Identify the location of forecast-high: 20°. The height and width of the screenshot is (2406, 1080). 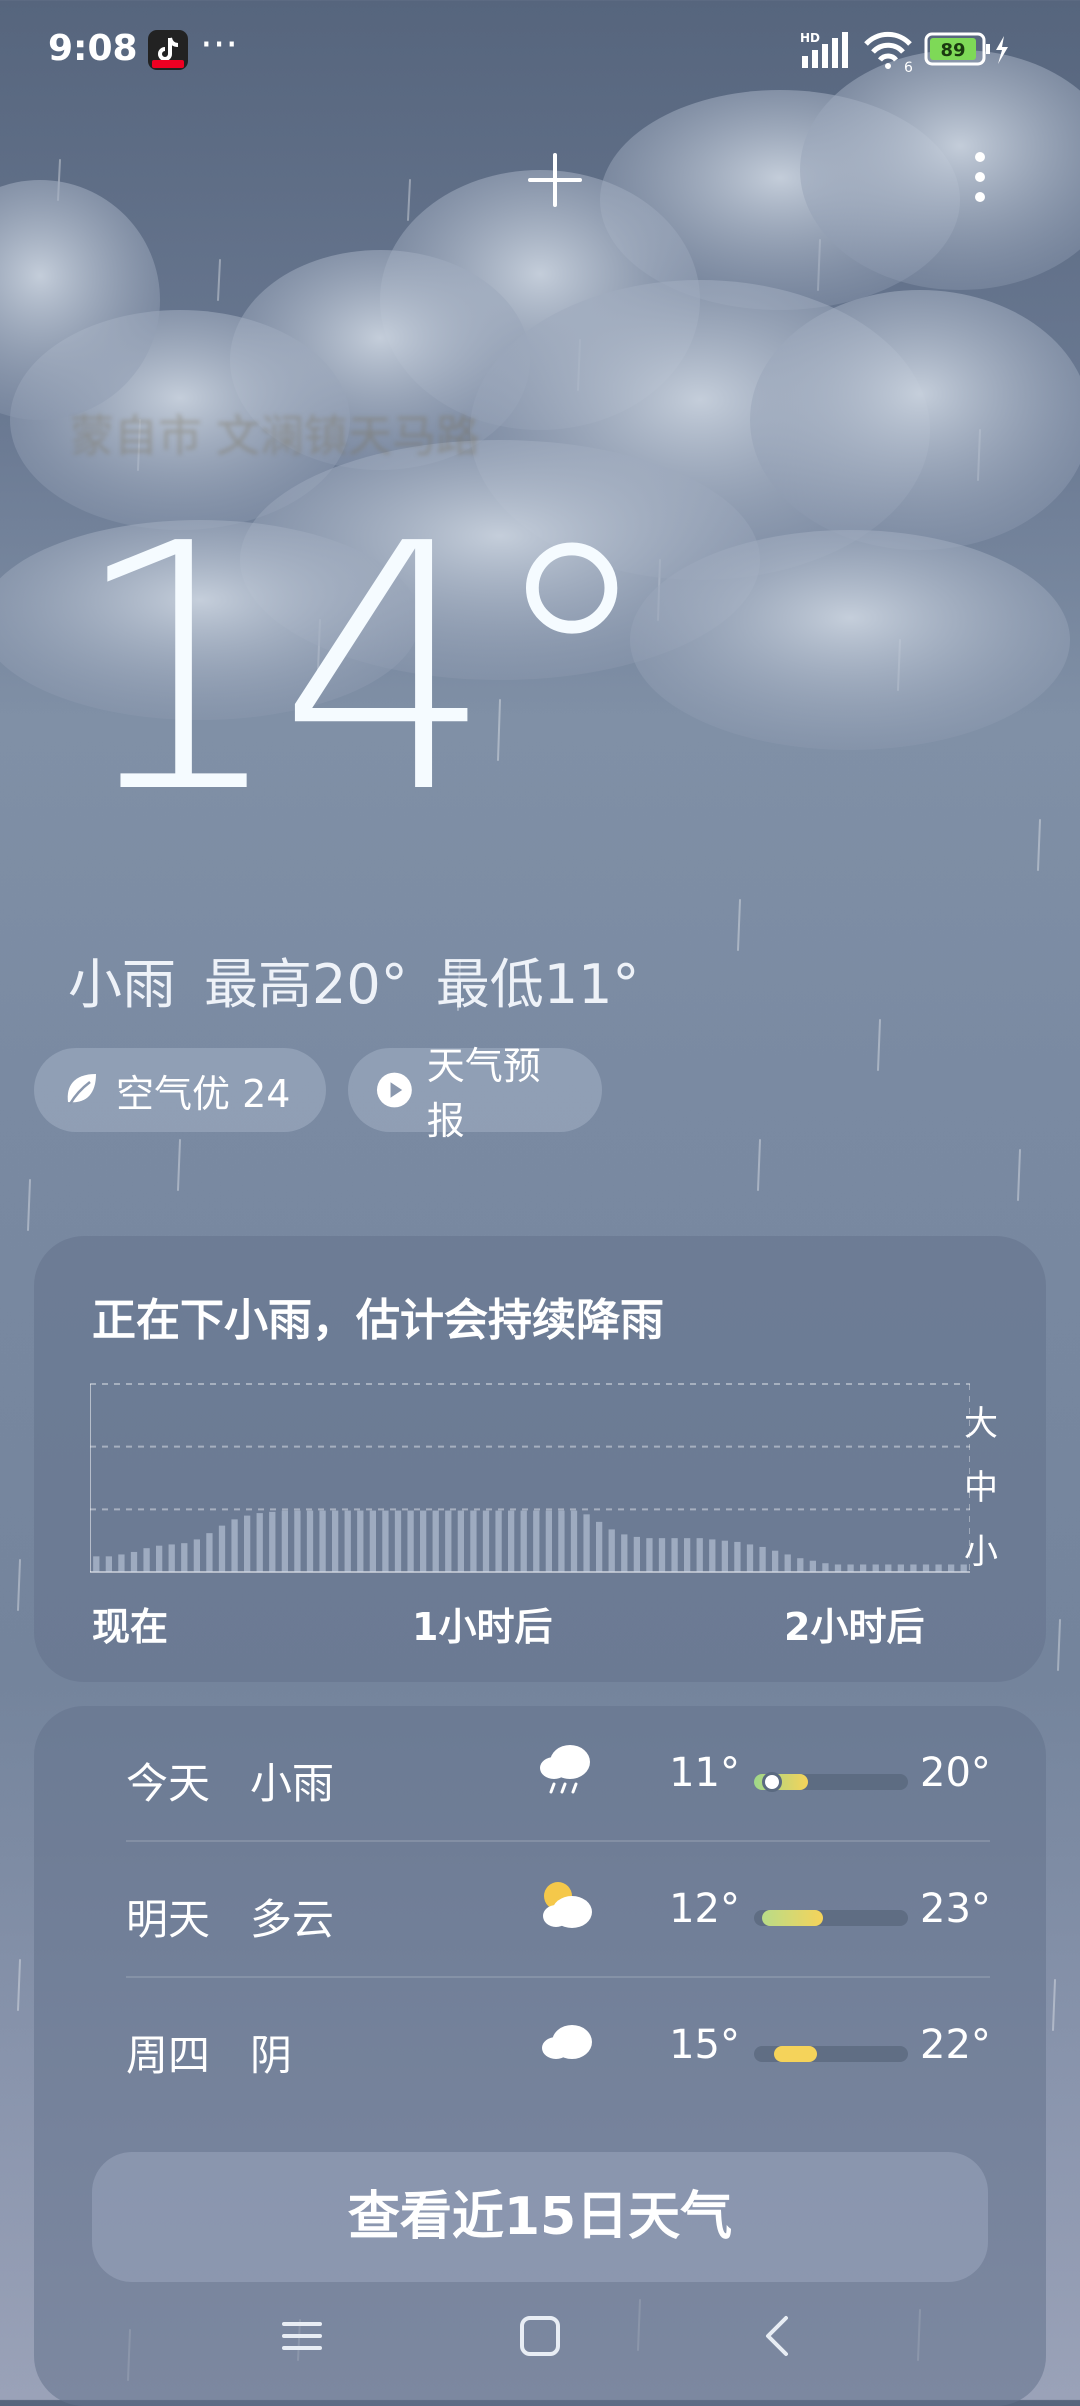
(955, 1773).